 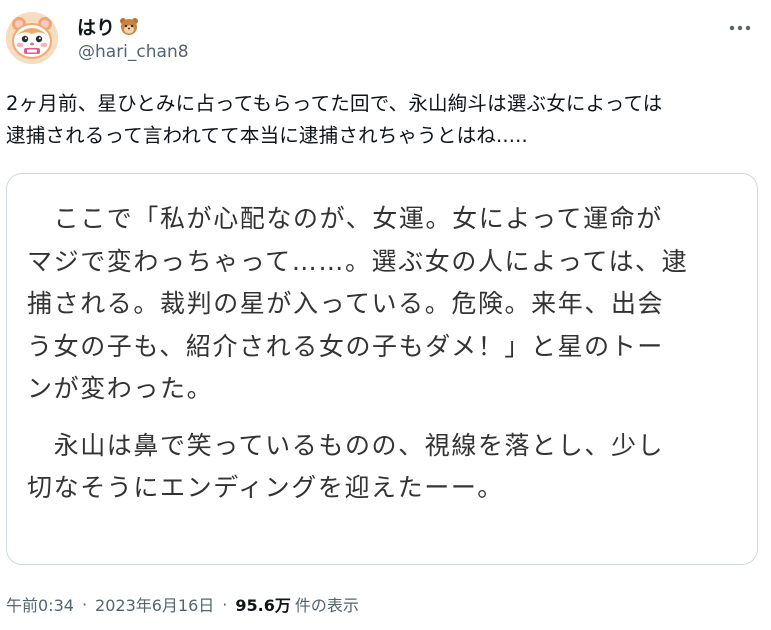 What do you see at coordinates (740, 28) in the screenshot?
I see `more-options-icon` at bounding box center [740, 28].